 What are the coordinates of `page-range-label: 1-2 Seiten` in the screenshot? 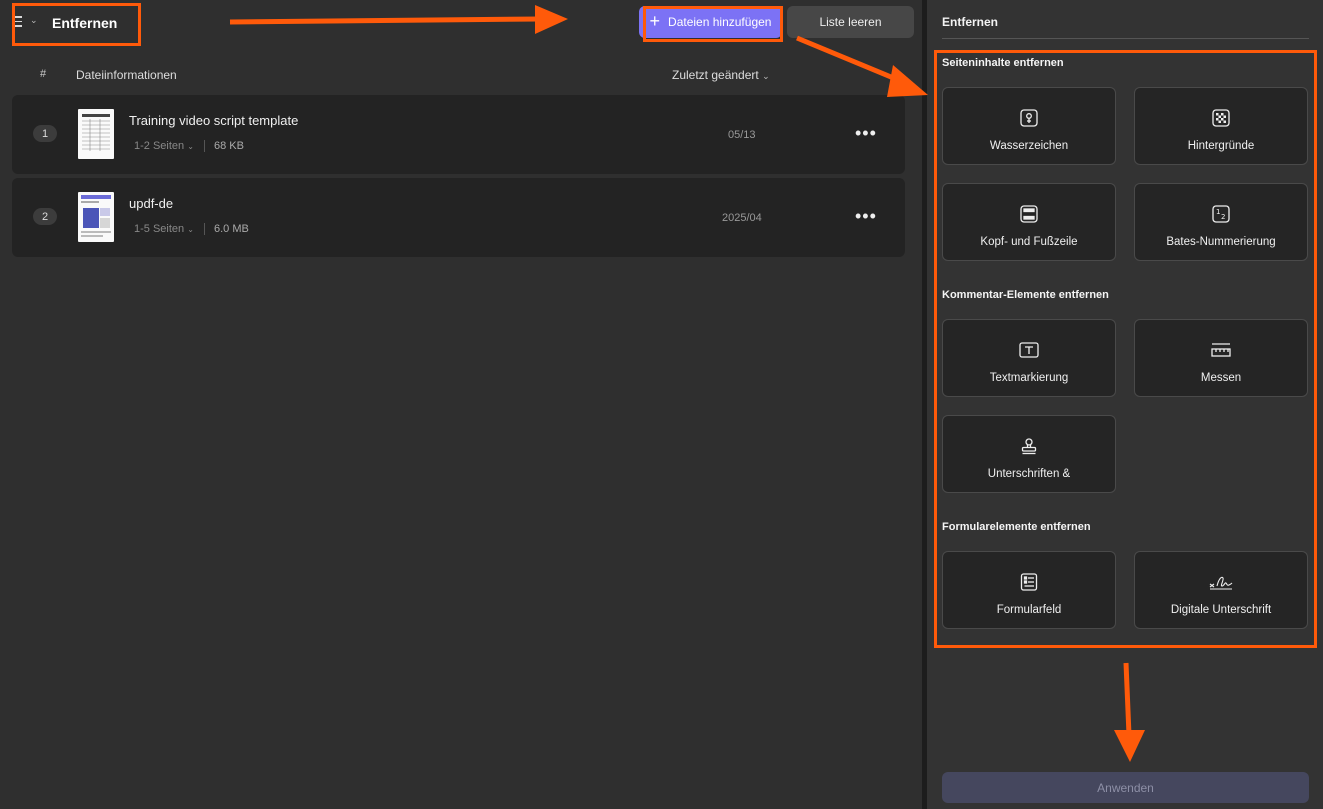 It's located at (159, 146).